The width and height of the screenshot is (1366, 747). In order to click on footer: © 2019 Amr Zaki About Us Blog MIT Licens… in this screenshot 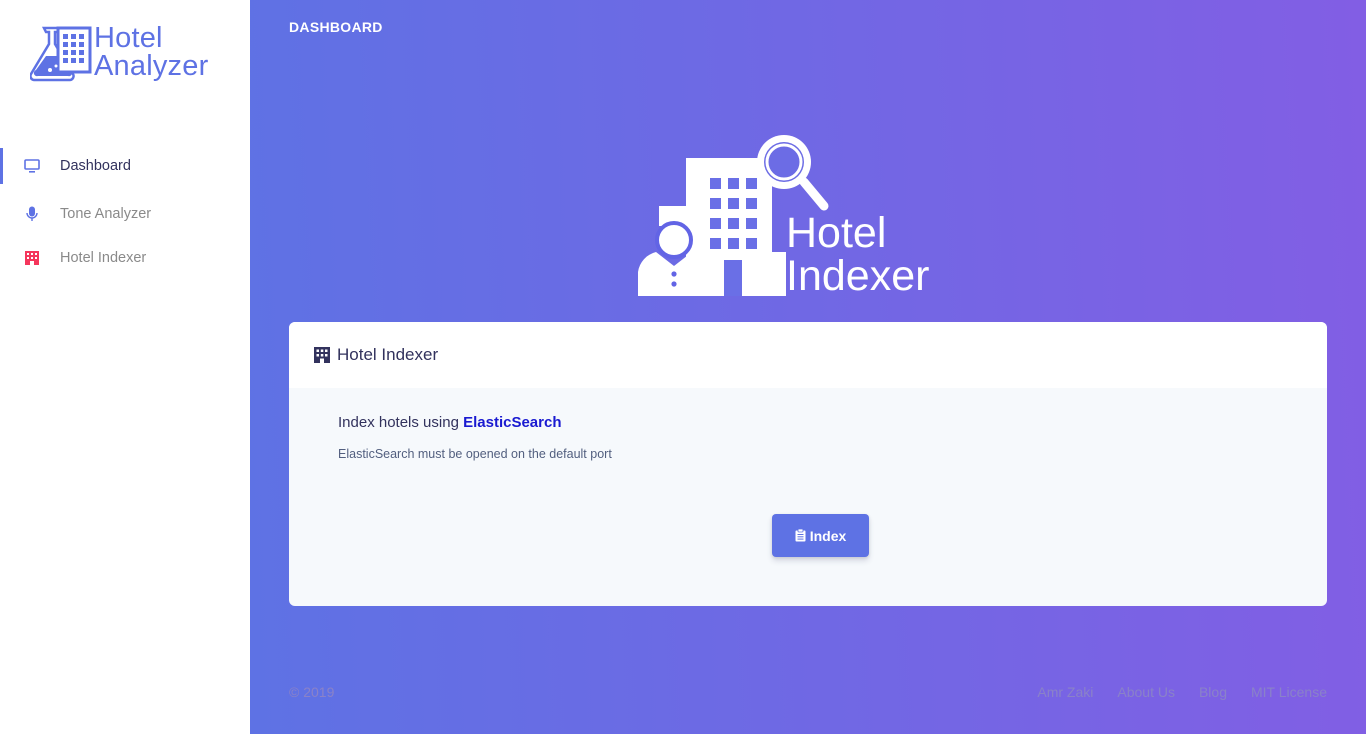, I will do `click(808, 692)`.